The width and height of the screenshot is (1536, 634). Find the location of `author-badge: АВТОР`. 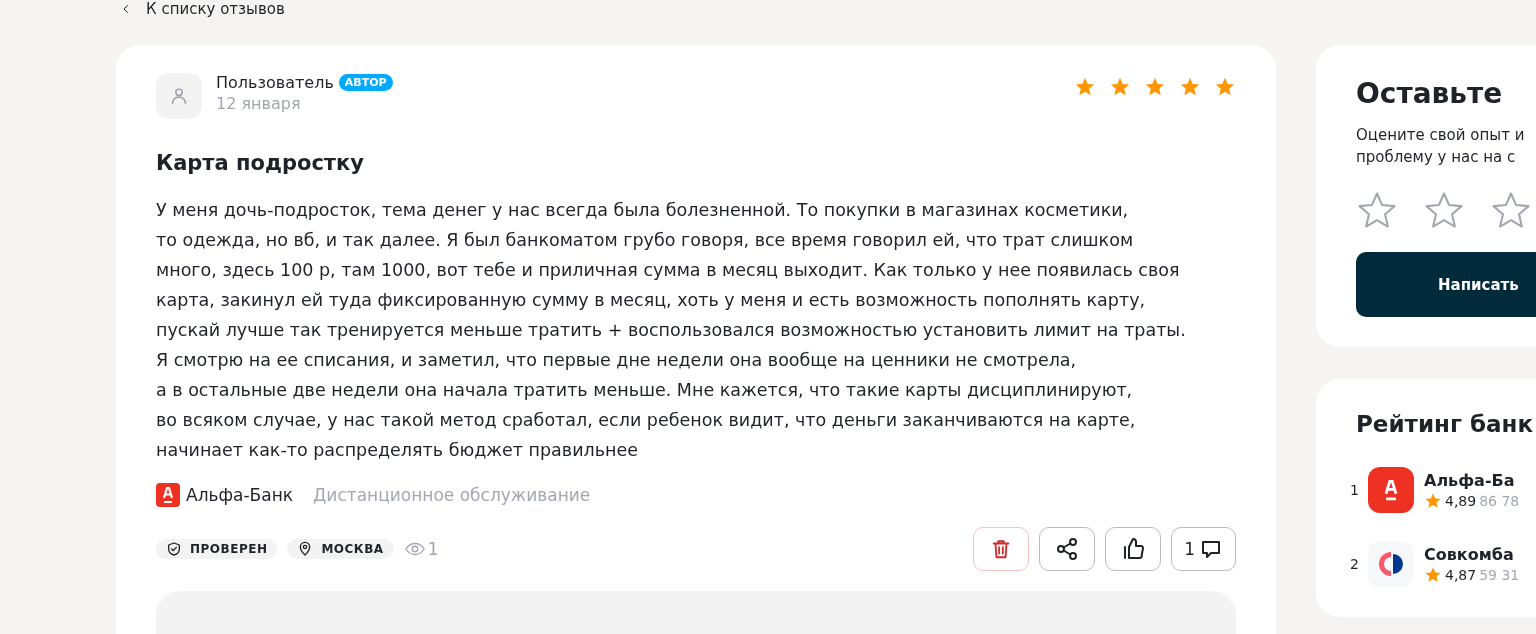

author-badge: АВТОР is located at coordinates (365, 82).